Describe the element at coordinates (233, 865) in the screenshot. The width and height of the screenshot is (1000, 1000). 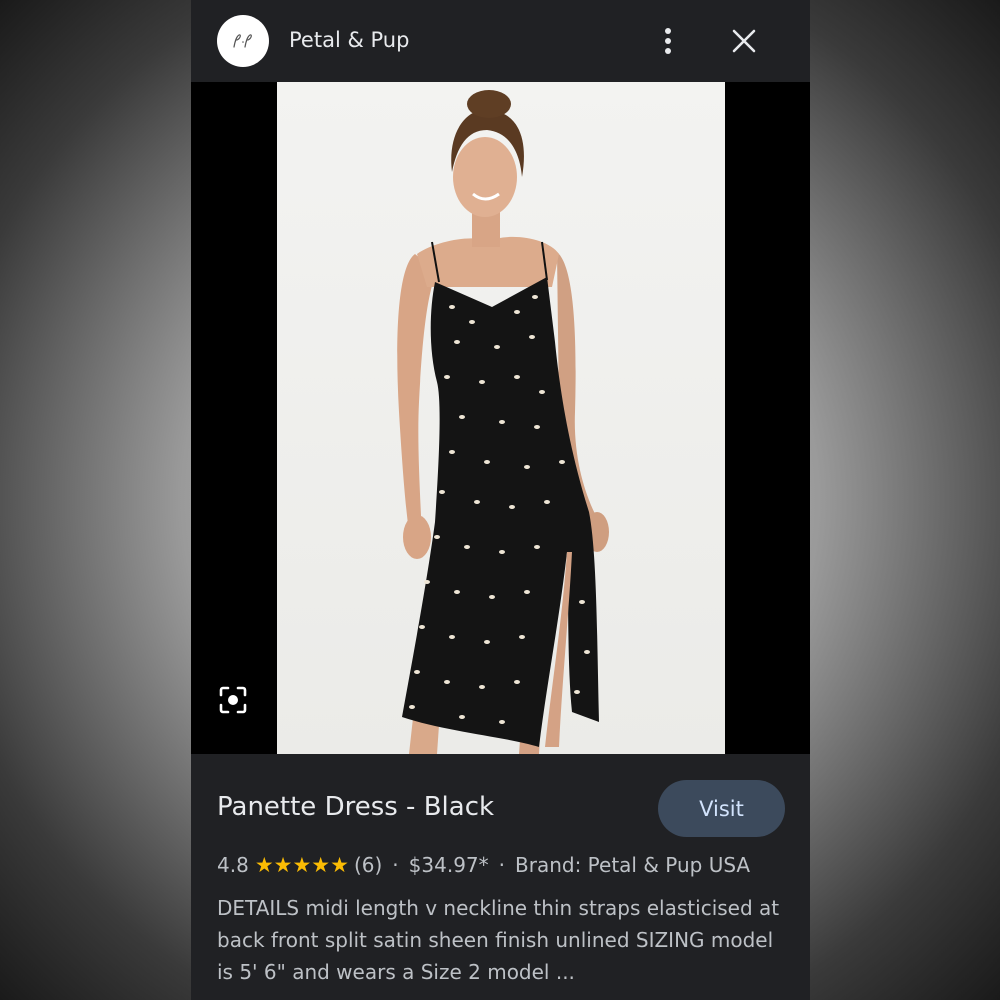
I see `rating-value: 4.8` at that location.